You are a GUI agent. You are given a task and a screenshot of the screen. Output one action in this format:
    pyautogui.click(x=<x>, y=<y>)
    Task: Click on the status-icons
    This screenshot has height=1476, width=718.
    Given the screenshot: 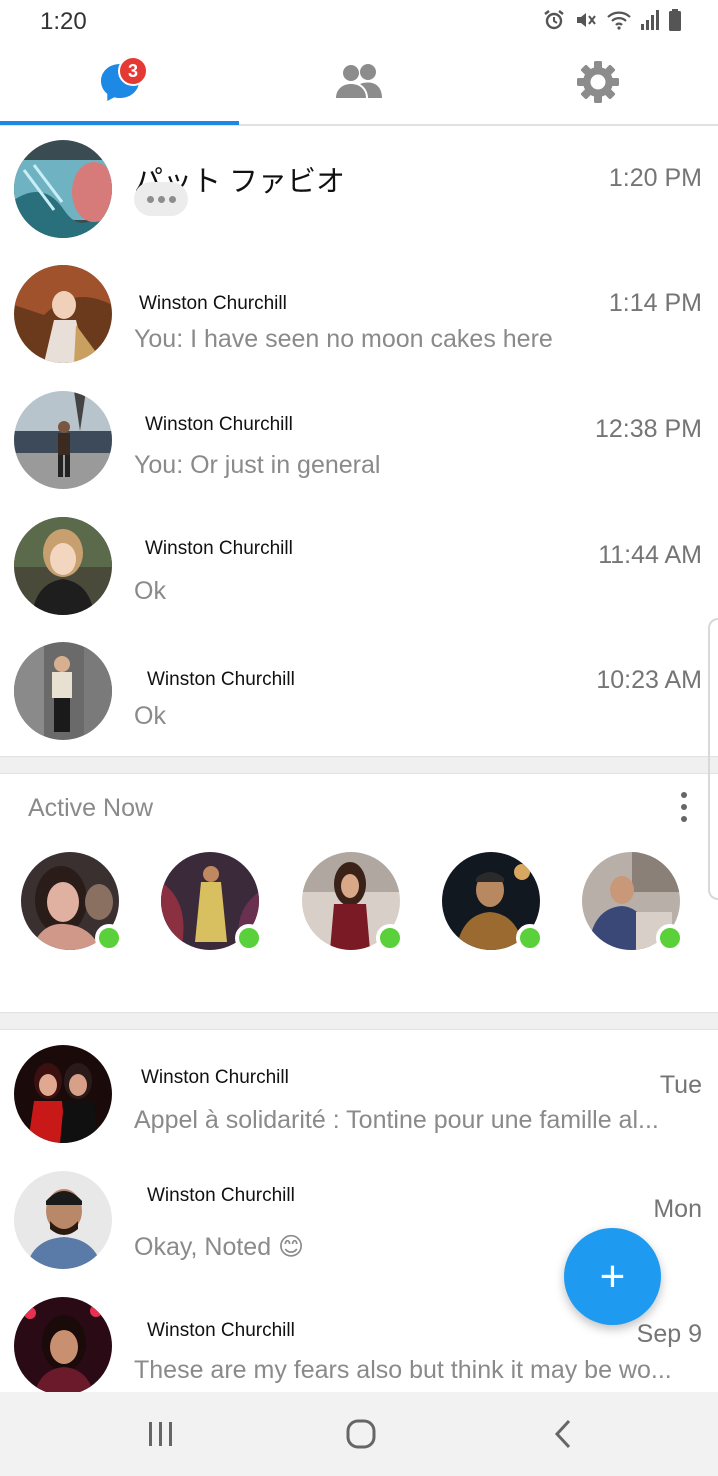 What is the action you would take?
    pyautogui.click(x=612, y=20)
    